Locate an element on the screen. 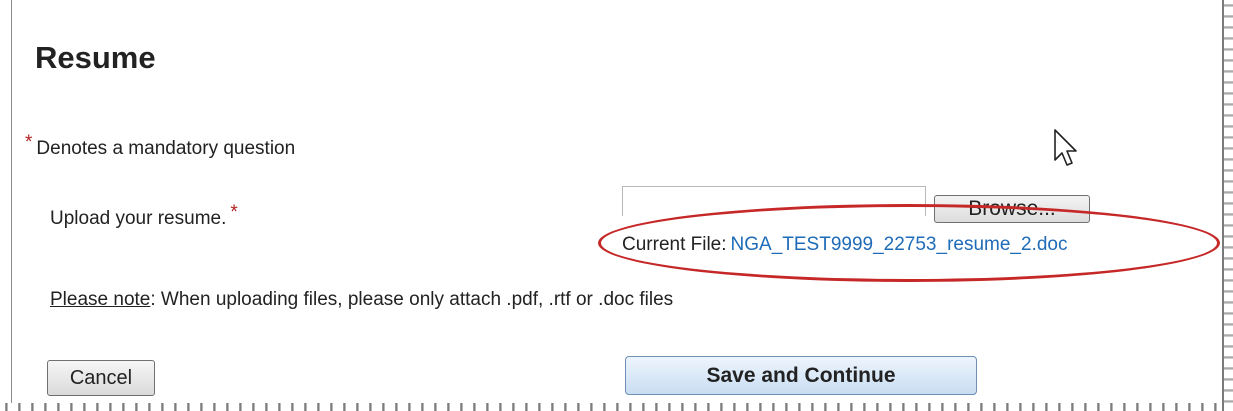 This screenshot has width=1233, height=411. upload-resume-label-text: Upload your resume. is located at coordinates (138, 218).